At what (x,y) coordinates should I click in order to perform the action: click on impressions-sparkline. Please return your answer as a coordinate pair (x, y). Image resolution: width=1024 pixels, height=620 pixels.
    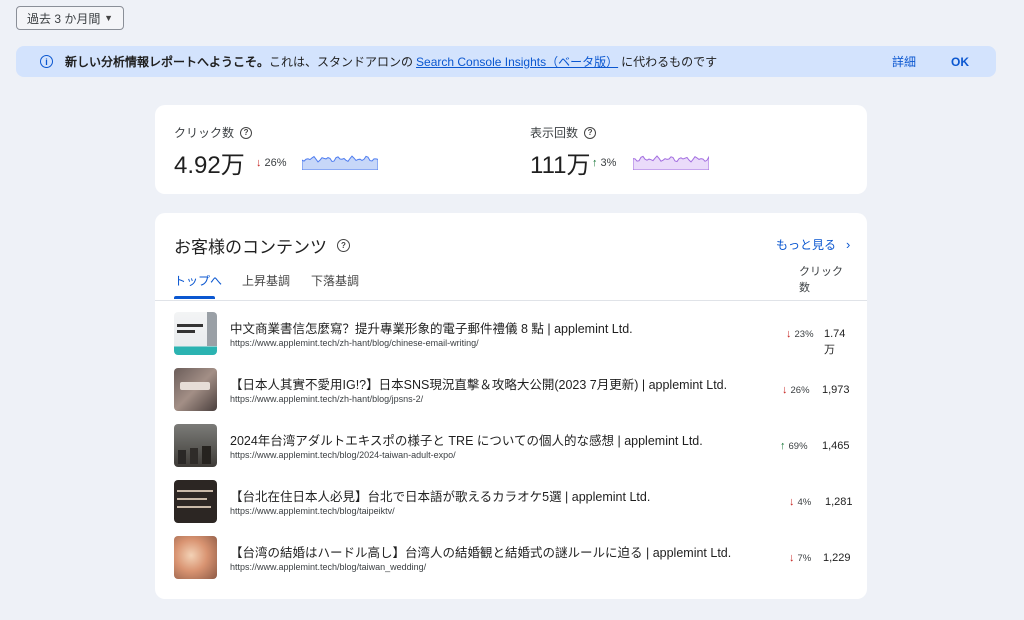
    Looking at the image, I should click on (671, 162).